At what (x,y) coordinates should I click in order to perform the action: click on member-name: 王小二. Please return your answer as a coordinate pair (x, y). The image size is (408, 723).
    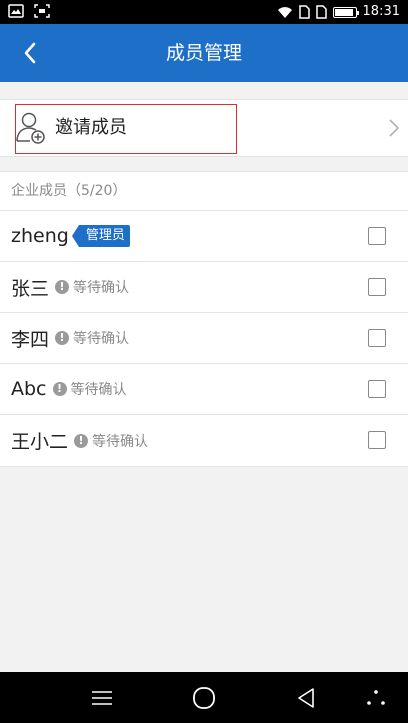
    Looking at the image, I should click on (40, 442).